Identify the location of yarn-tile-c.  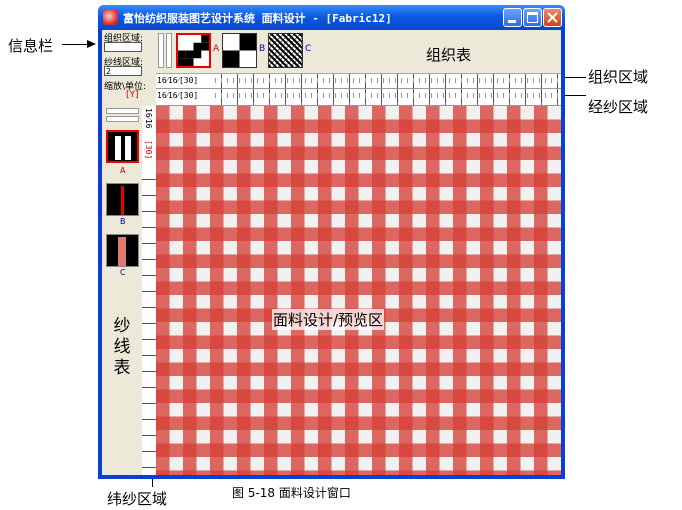
(122, 250).